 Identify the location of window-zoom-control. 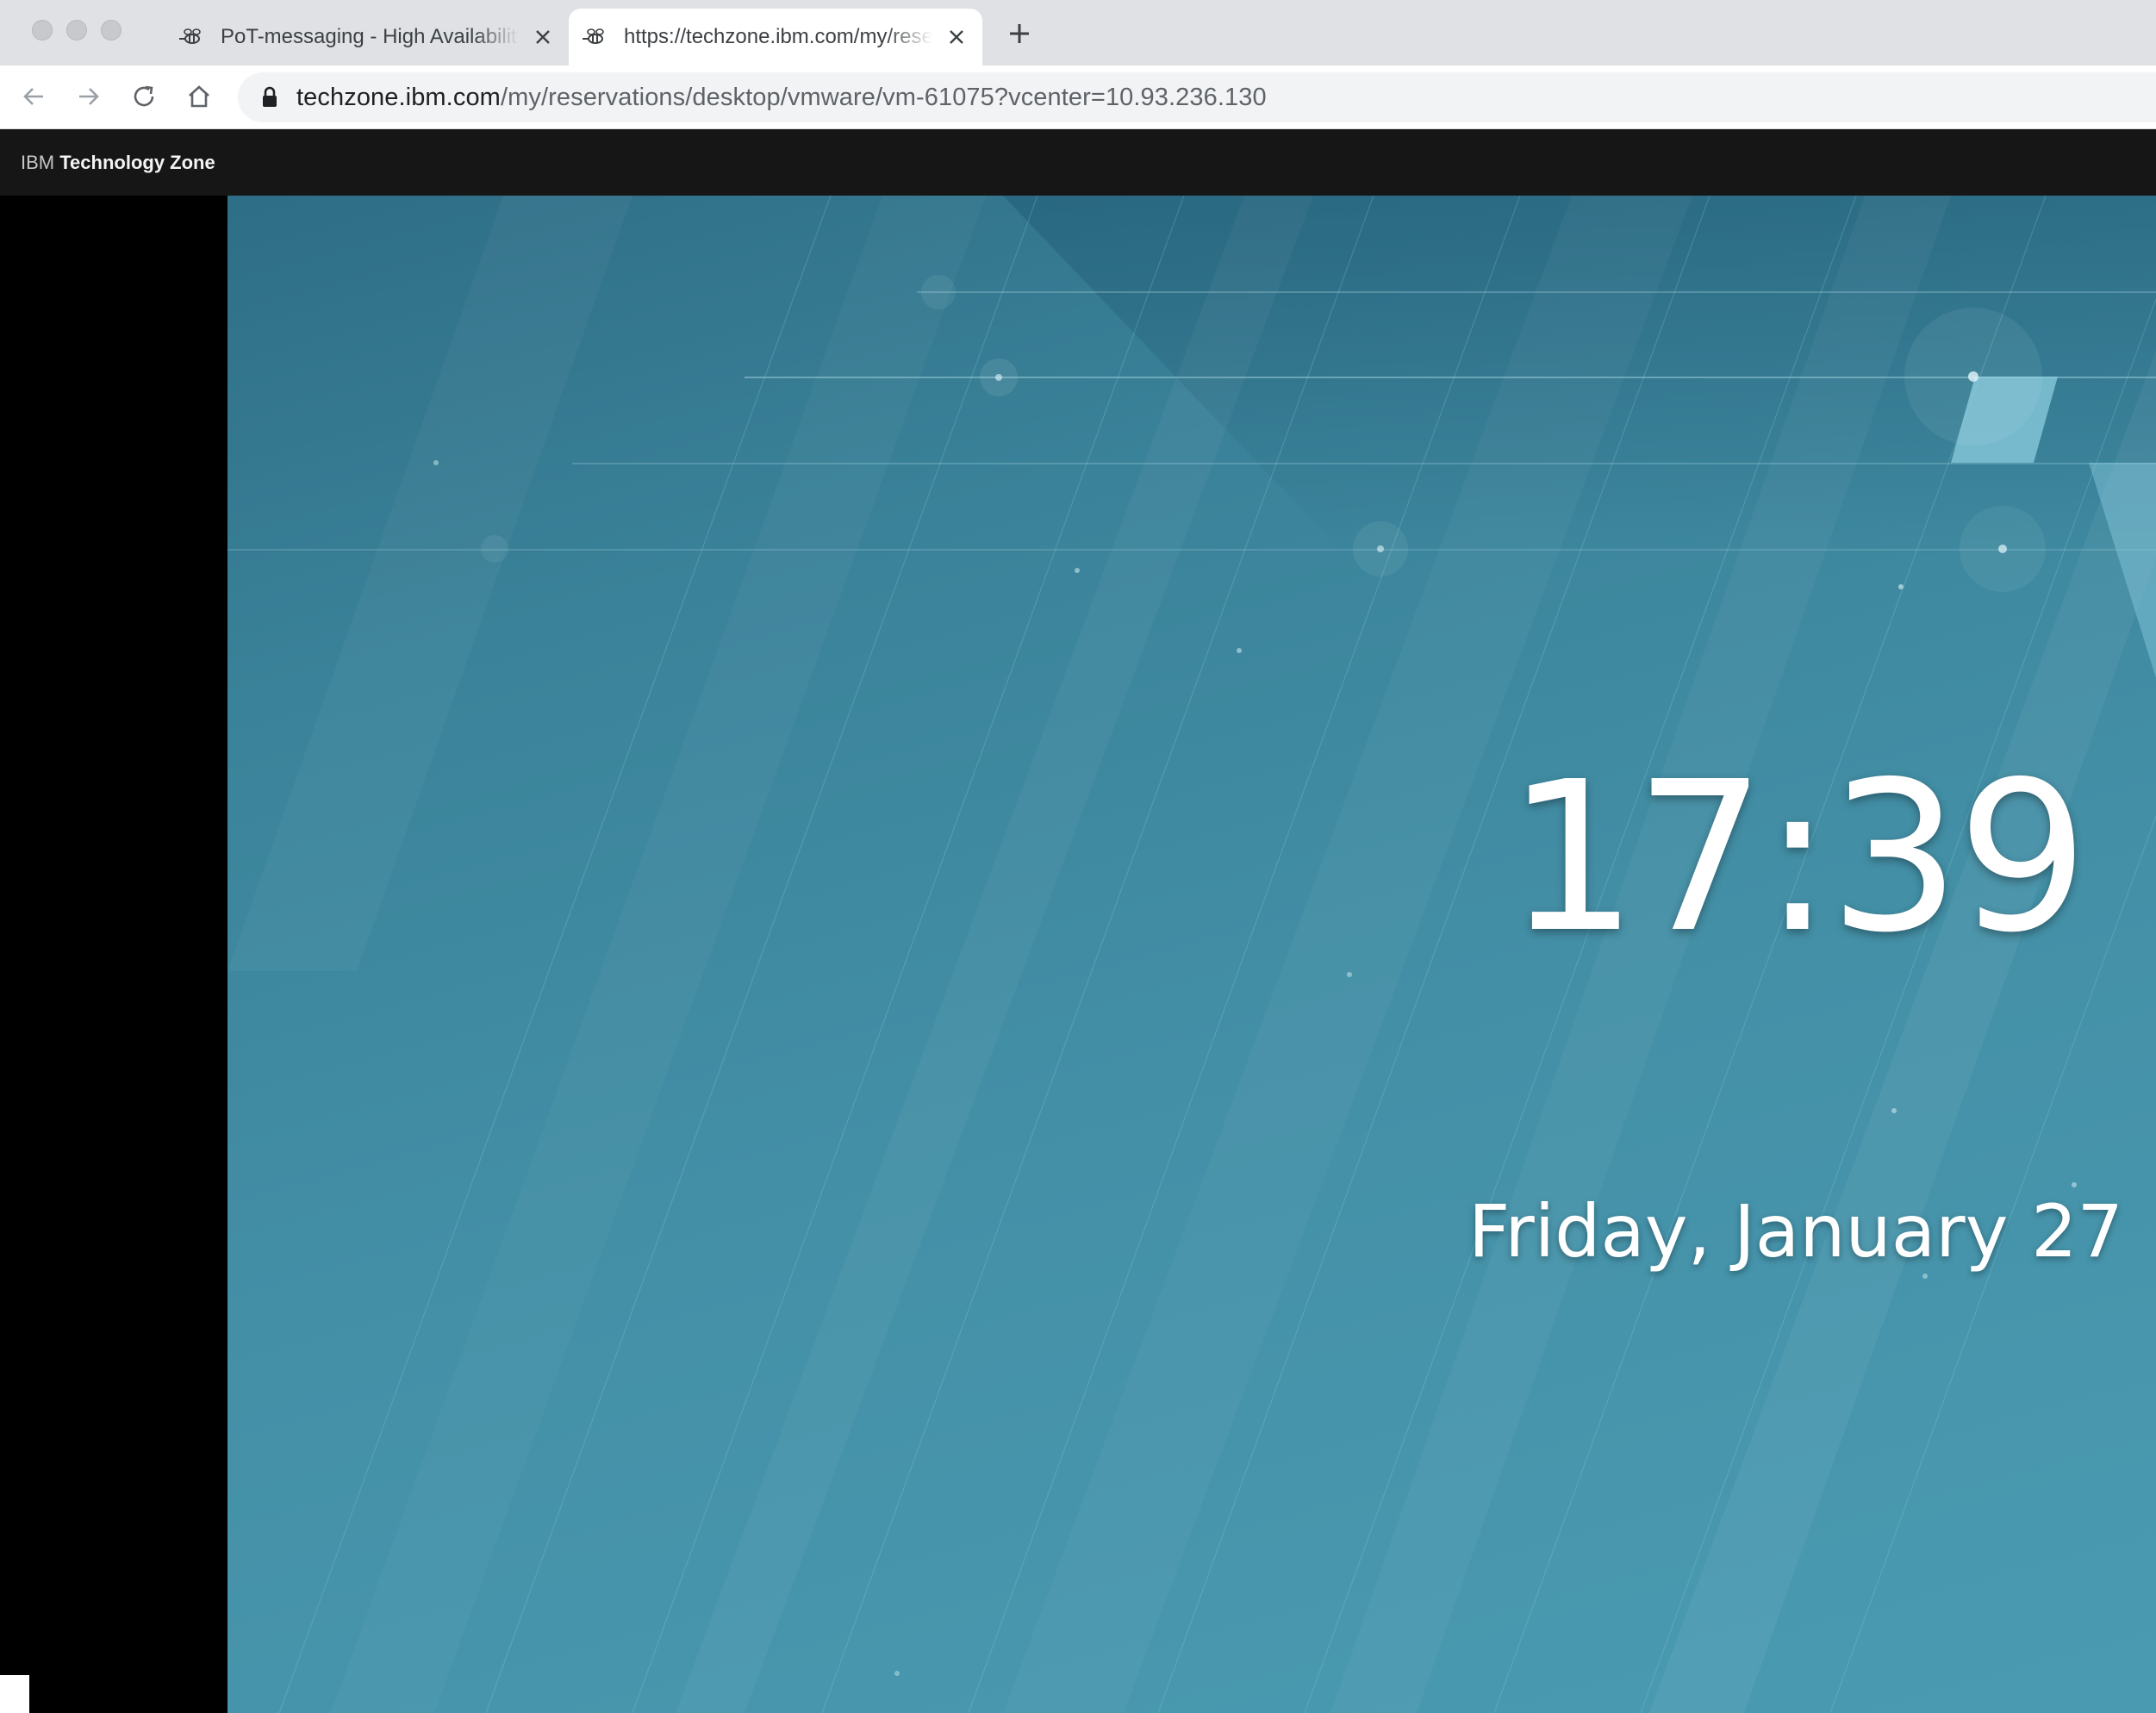
(111, 30).